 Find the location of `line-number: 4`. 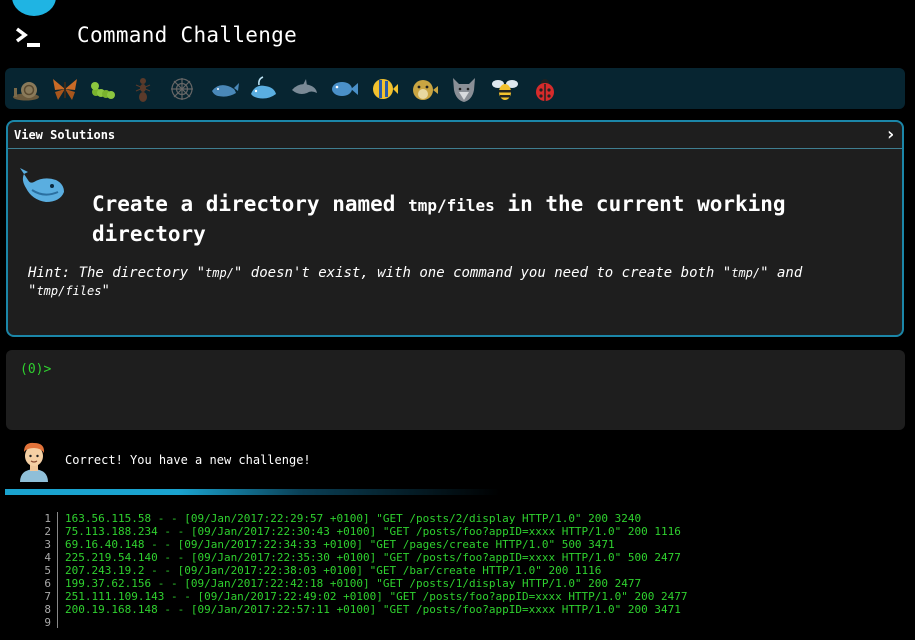

line-number: 4 is located at coordinates (47, 557).